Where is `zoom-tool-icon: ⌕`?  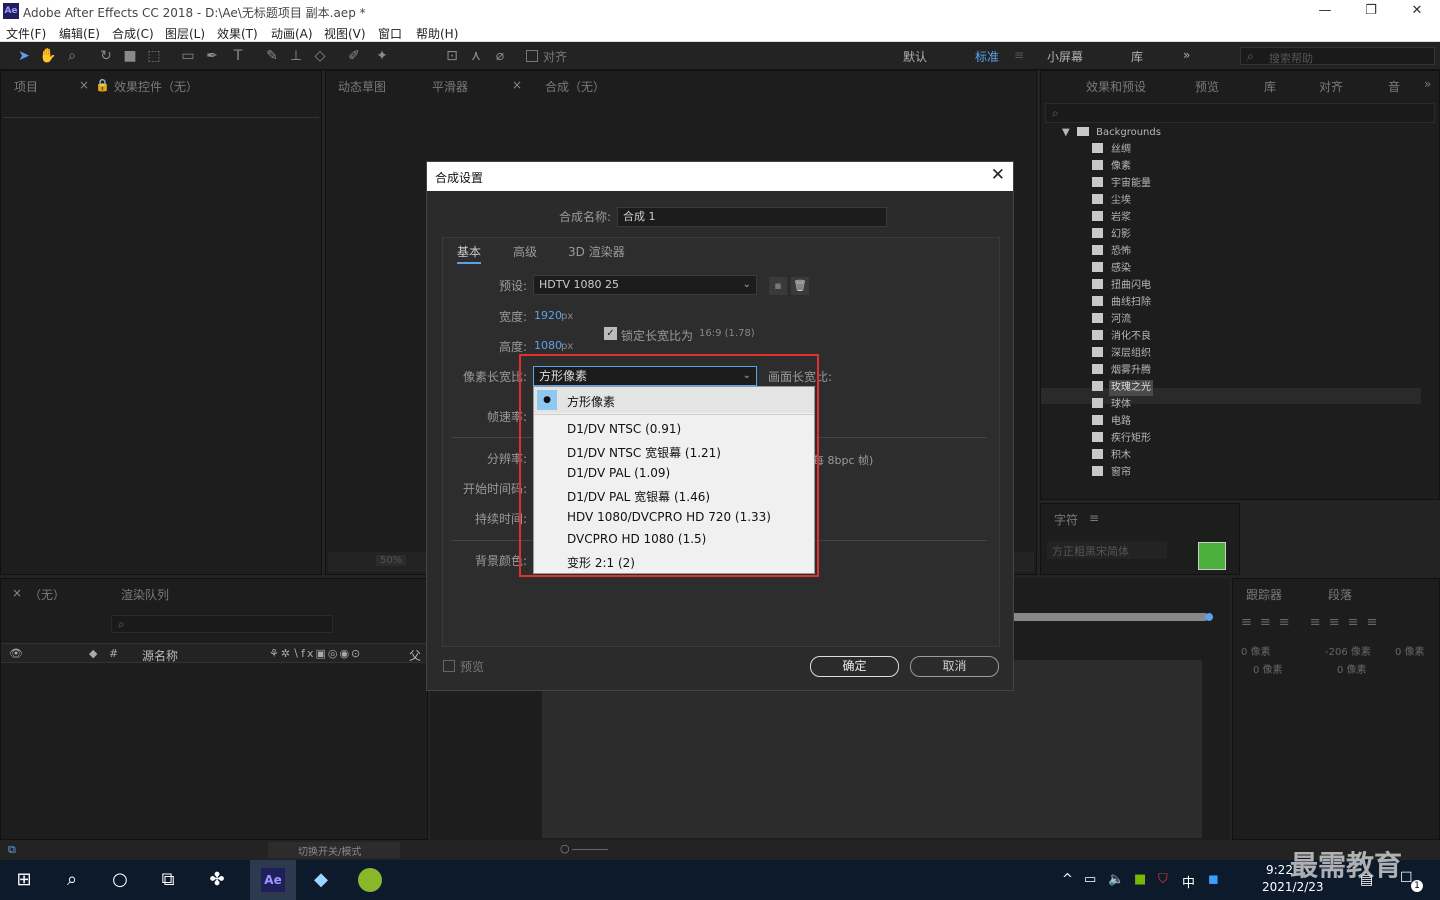 zoom-tool-icon: ⌕ is located at coordinates (72, 56).